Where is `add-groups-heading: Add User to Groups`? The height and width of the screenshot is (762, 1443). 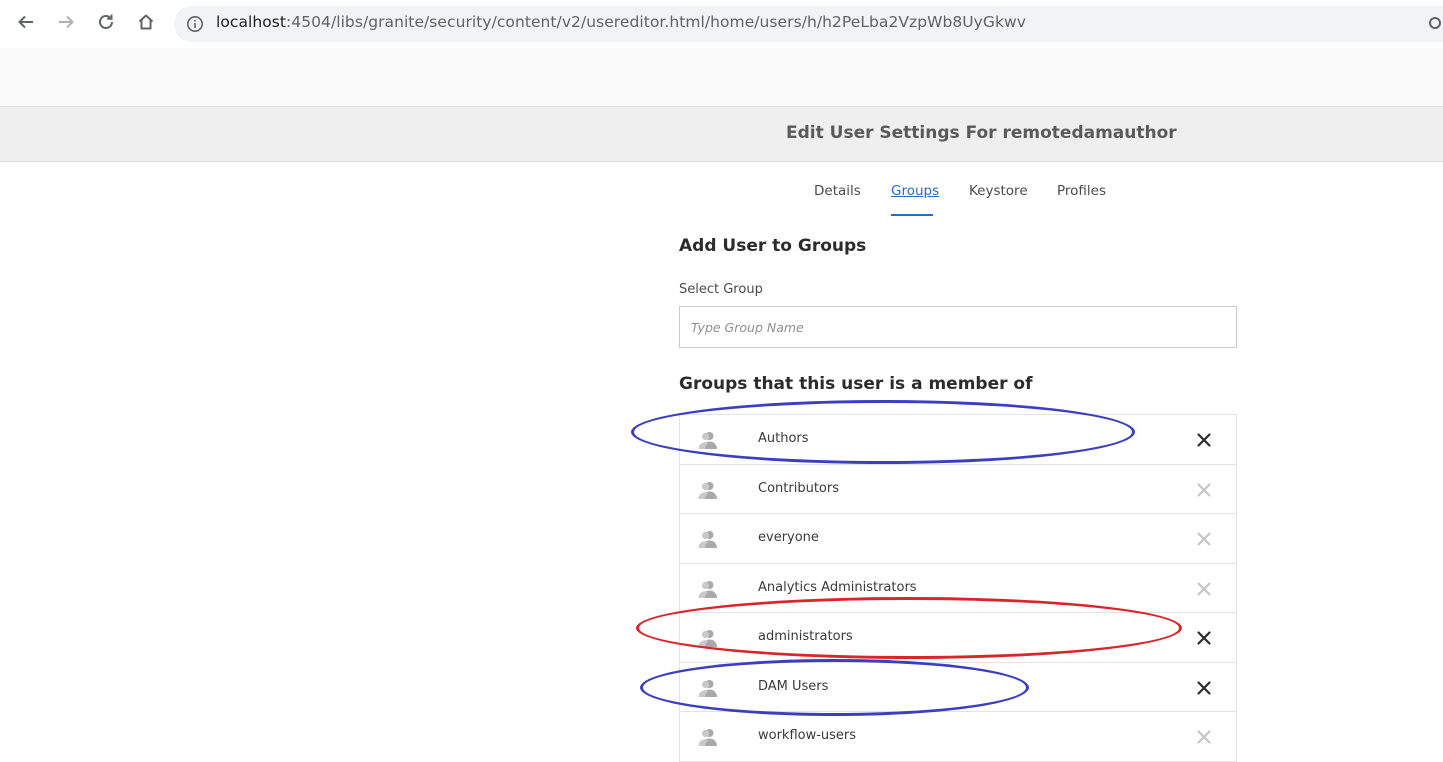 add-groups-heading: Add User to Groups is located at coordinates (773, 246).